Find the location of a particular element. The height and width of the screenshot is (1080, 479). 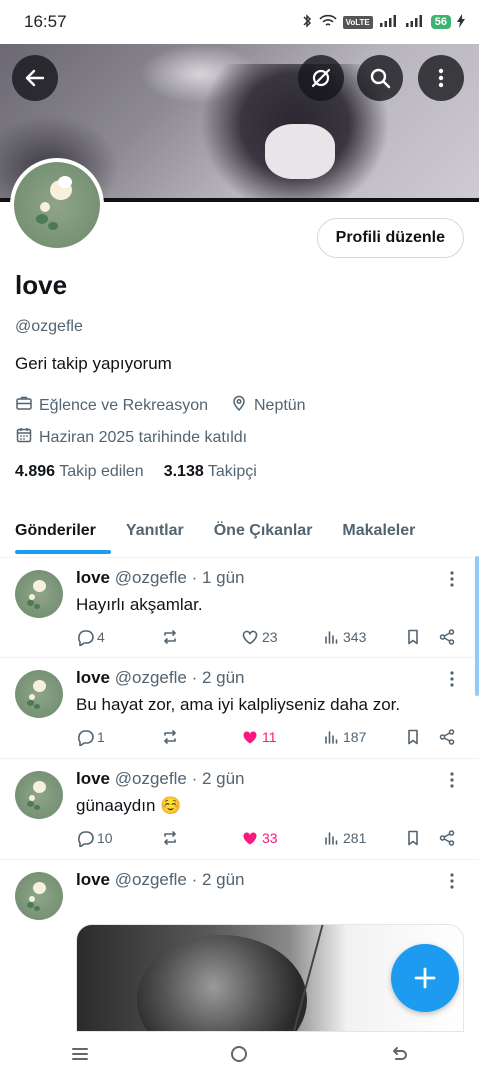

home-circle-icon is located at coordinates (239, 1053).